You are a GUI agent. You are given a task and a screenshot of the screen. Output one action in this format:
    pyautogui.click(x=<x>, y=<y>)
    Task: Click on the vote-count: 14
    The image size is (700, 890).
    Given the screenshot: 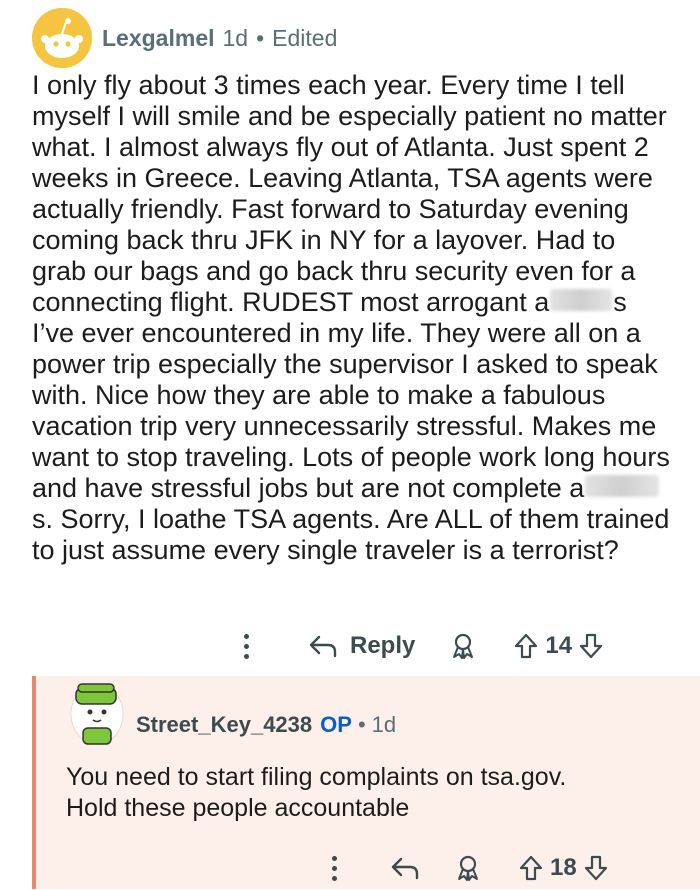 What is the action you would take?
    pyautogui.click(x=559, y=645)
    